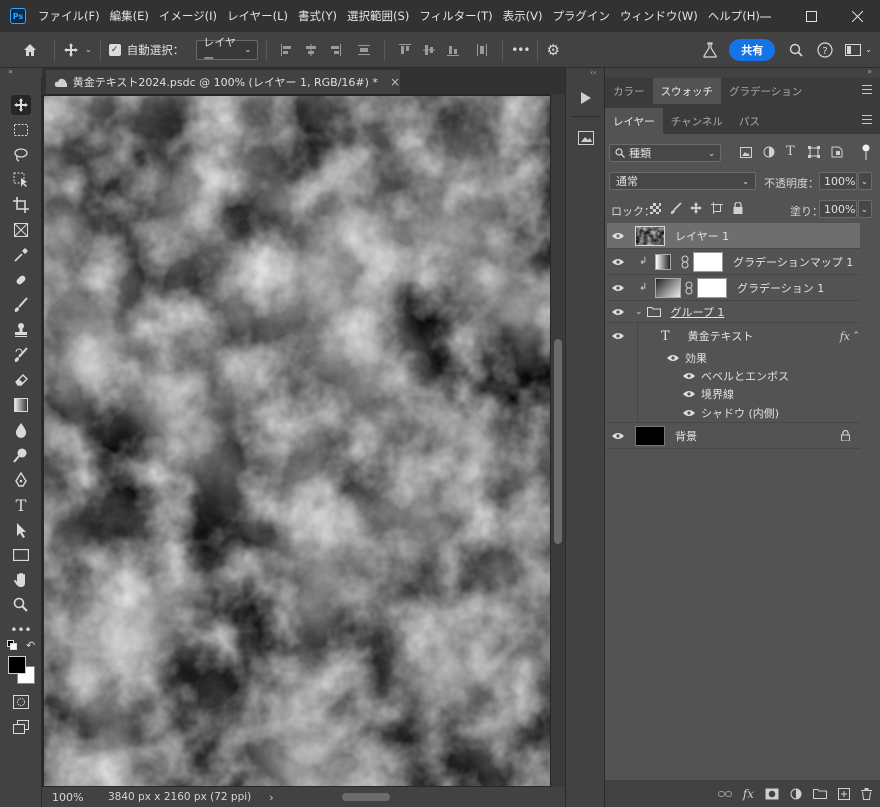 Image resolution: width=880 pixels, height=807 pixels. Describe the element at coordinates (12, 645) in the screenshot. I see `default-colors-icon` at that location.